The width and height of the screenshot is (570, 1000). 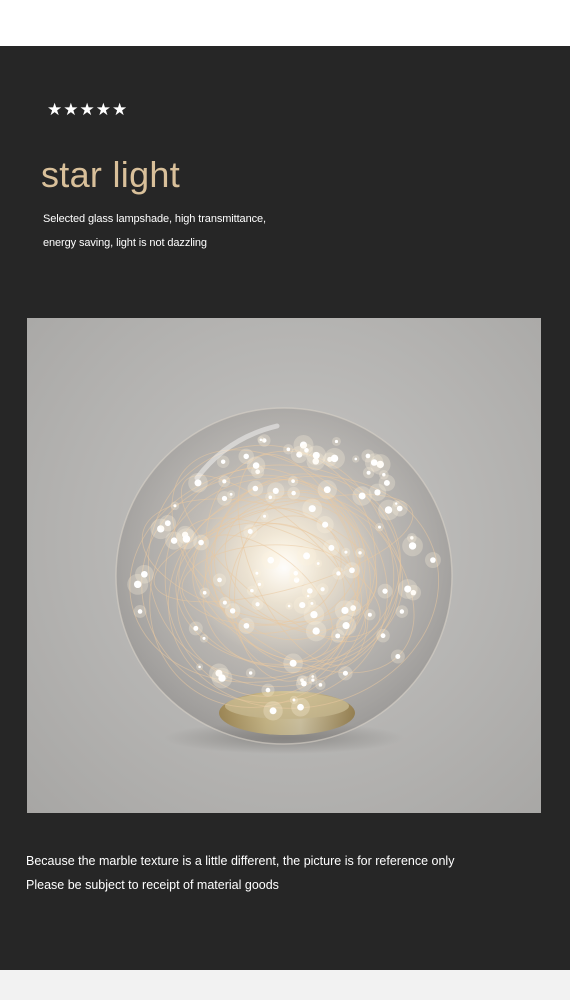 I want to click on rating-stars: ★★★★★, so click(x=88, y=110).